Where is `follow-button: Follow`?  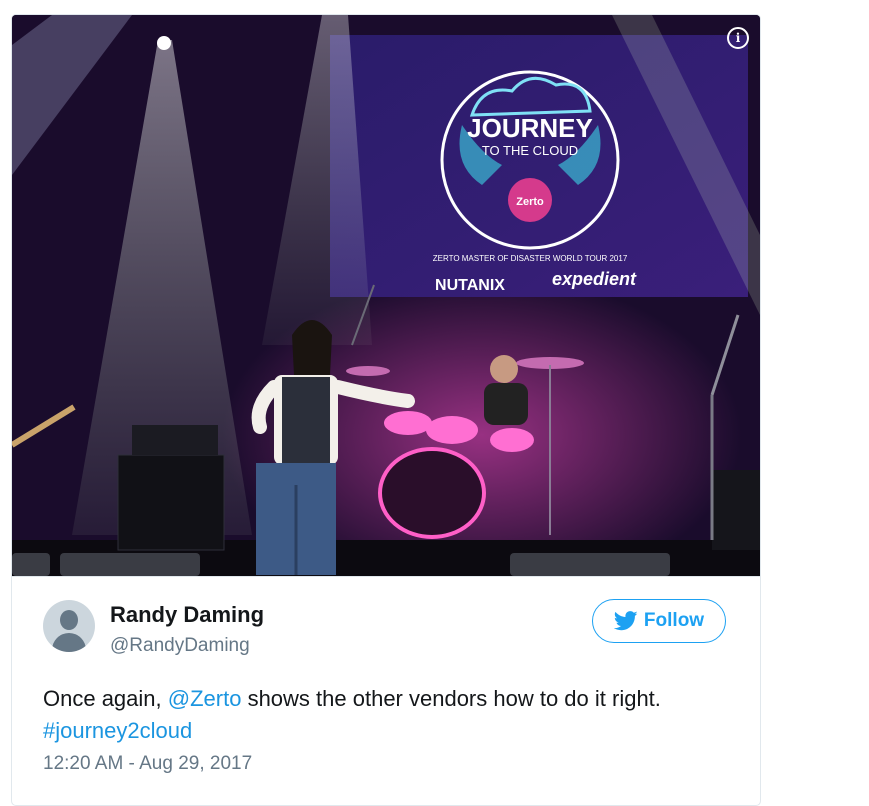 follow-button: Follow is located at coordinates (659, 621).